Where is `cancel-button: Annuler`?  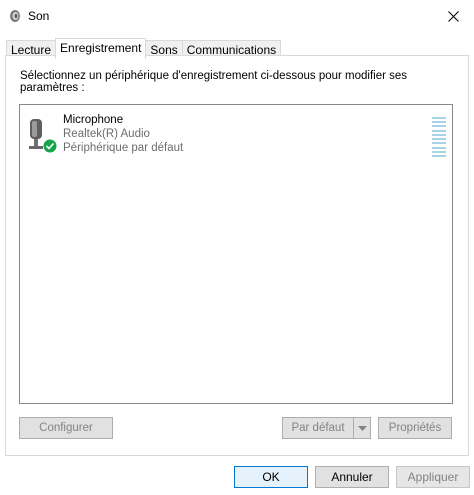
cancel-button: Annuler is located at coordinates (352, 477).